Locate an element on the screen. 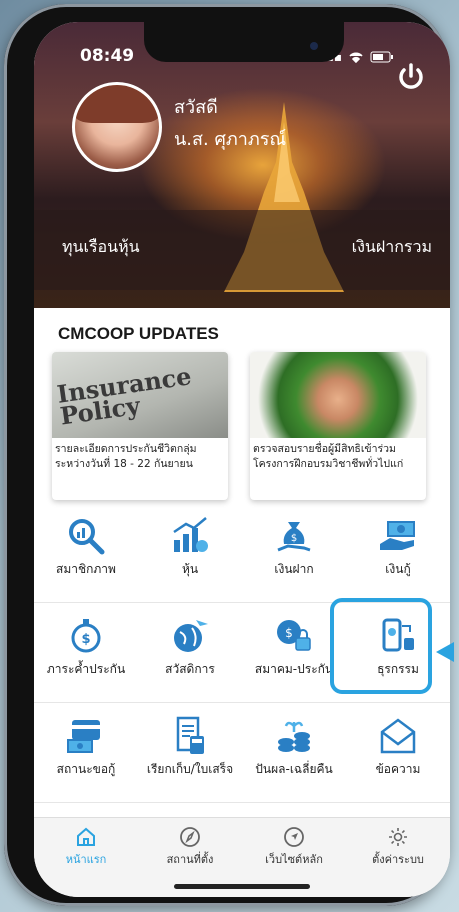 This screenshot has width=459, height=912. menu-item-dividend: ปันผล-เฉลี่ยคืน is located at coordinates (294, 752).